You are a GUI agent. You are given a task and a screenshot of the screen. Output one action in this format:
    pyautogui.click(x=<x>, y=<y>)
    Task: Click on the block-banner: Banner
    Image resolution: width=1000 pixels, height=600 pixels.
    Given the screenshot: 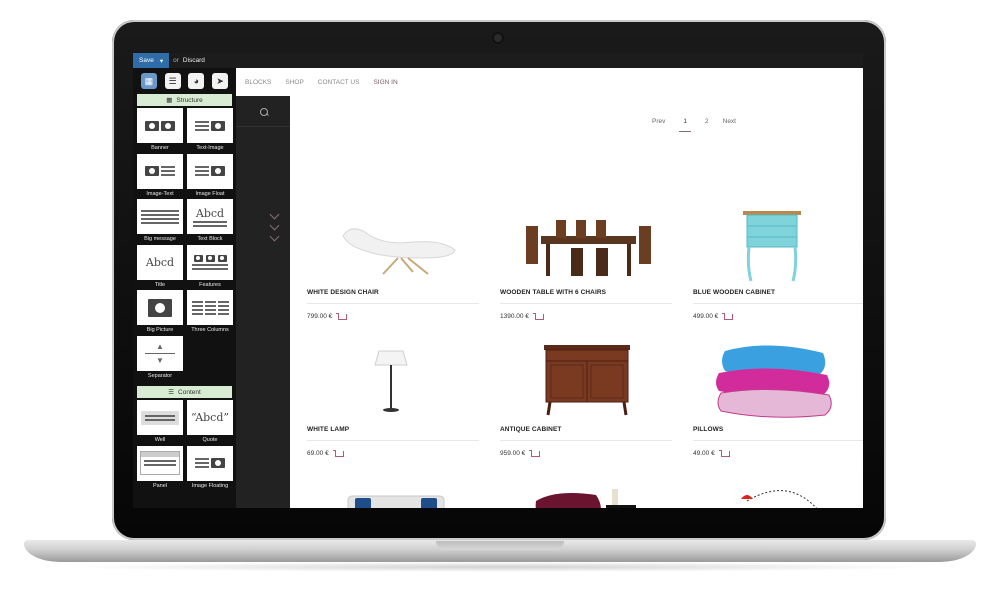 What is the action you would take?
    pyautogui.click(x=160, y=131)
    